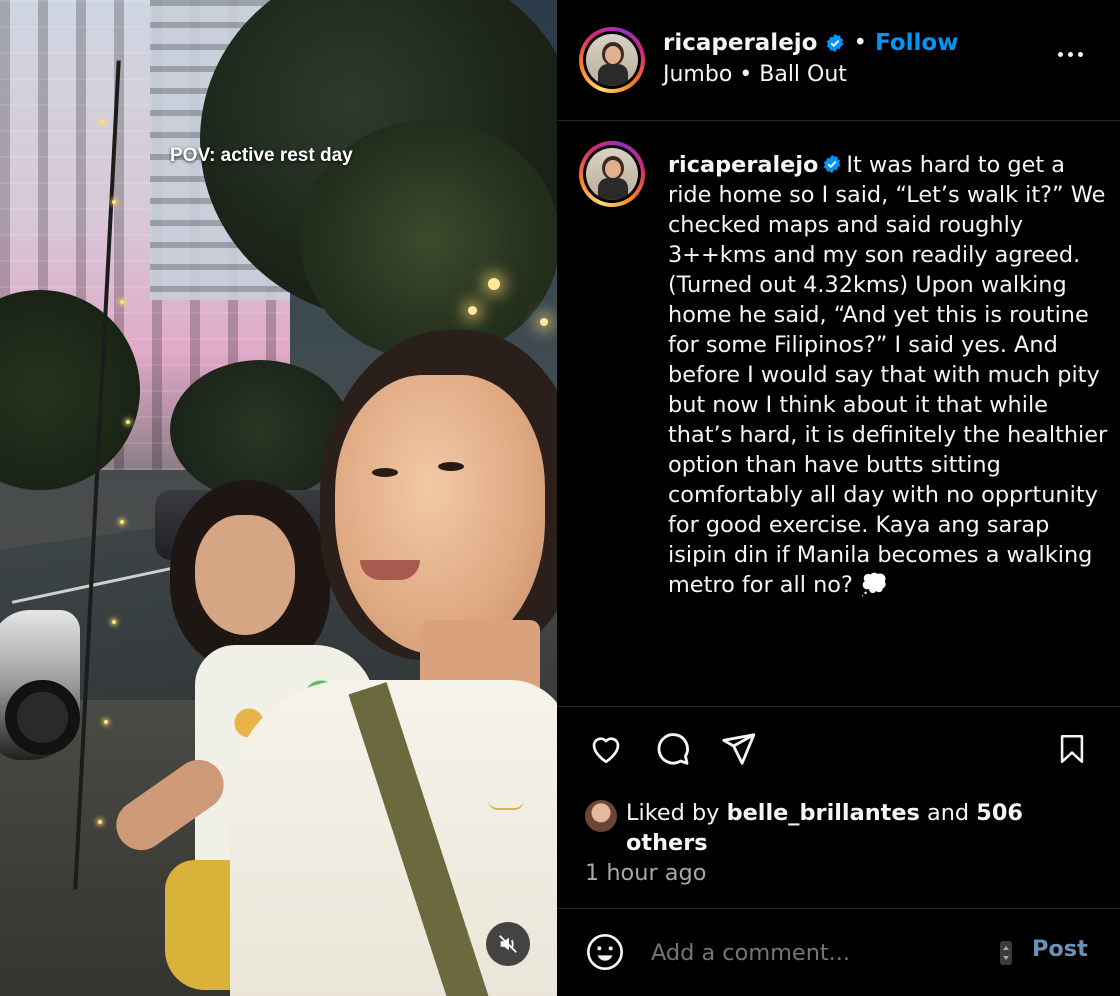 This screenshot has width=1120, height=996. What do you see at coordinates (601, 816) in the screenshot?
I see `liker-avatar` at bounding box center [601, 816].